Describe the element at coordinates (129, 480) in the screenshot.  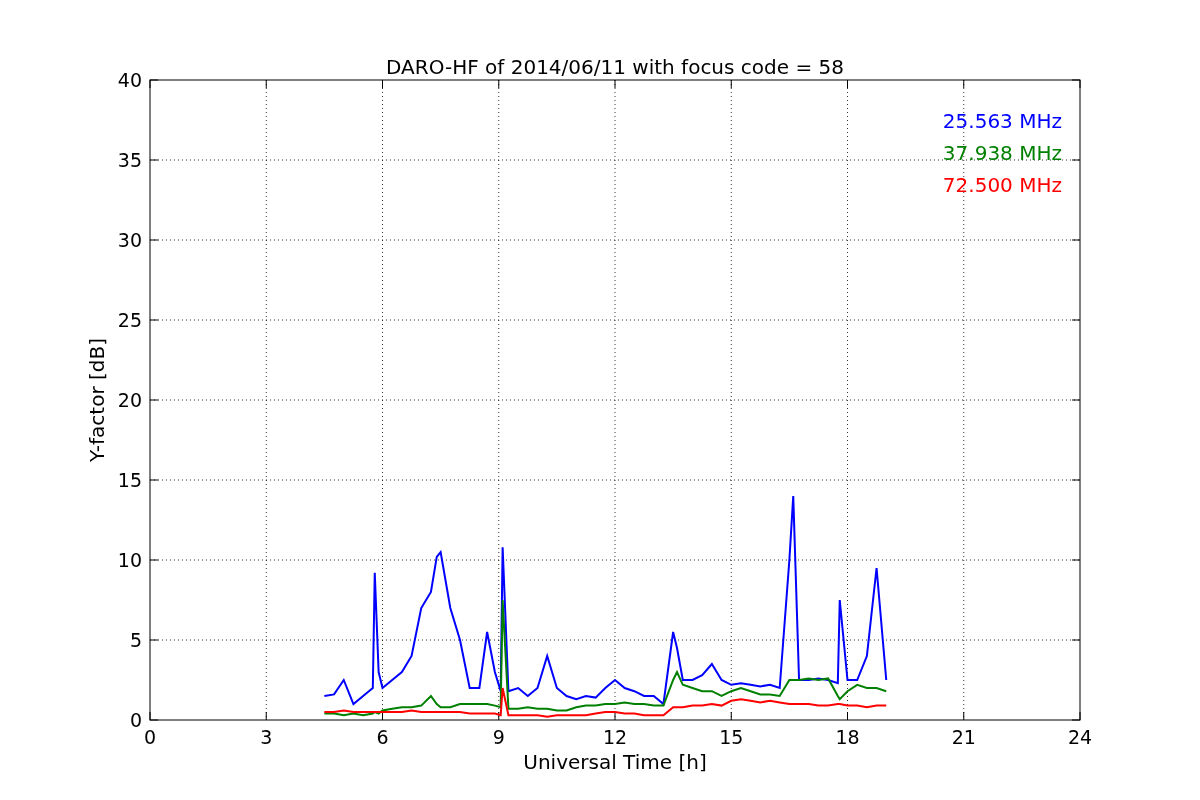
I see `y-tick-label: 15` at that location.